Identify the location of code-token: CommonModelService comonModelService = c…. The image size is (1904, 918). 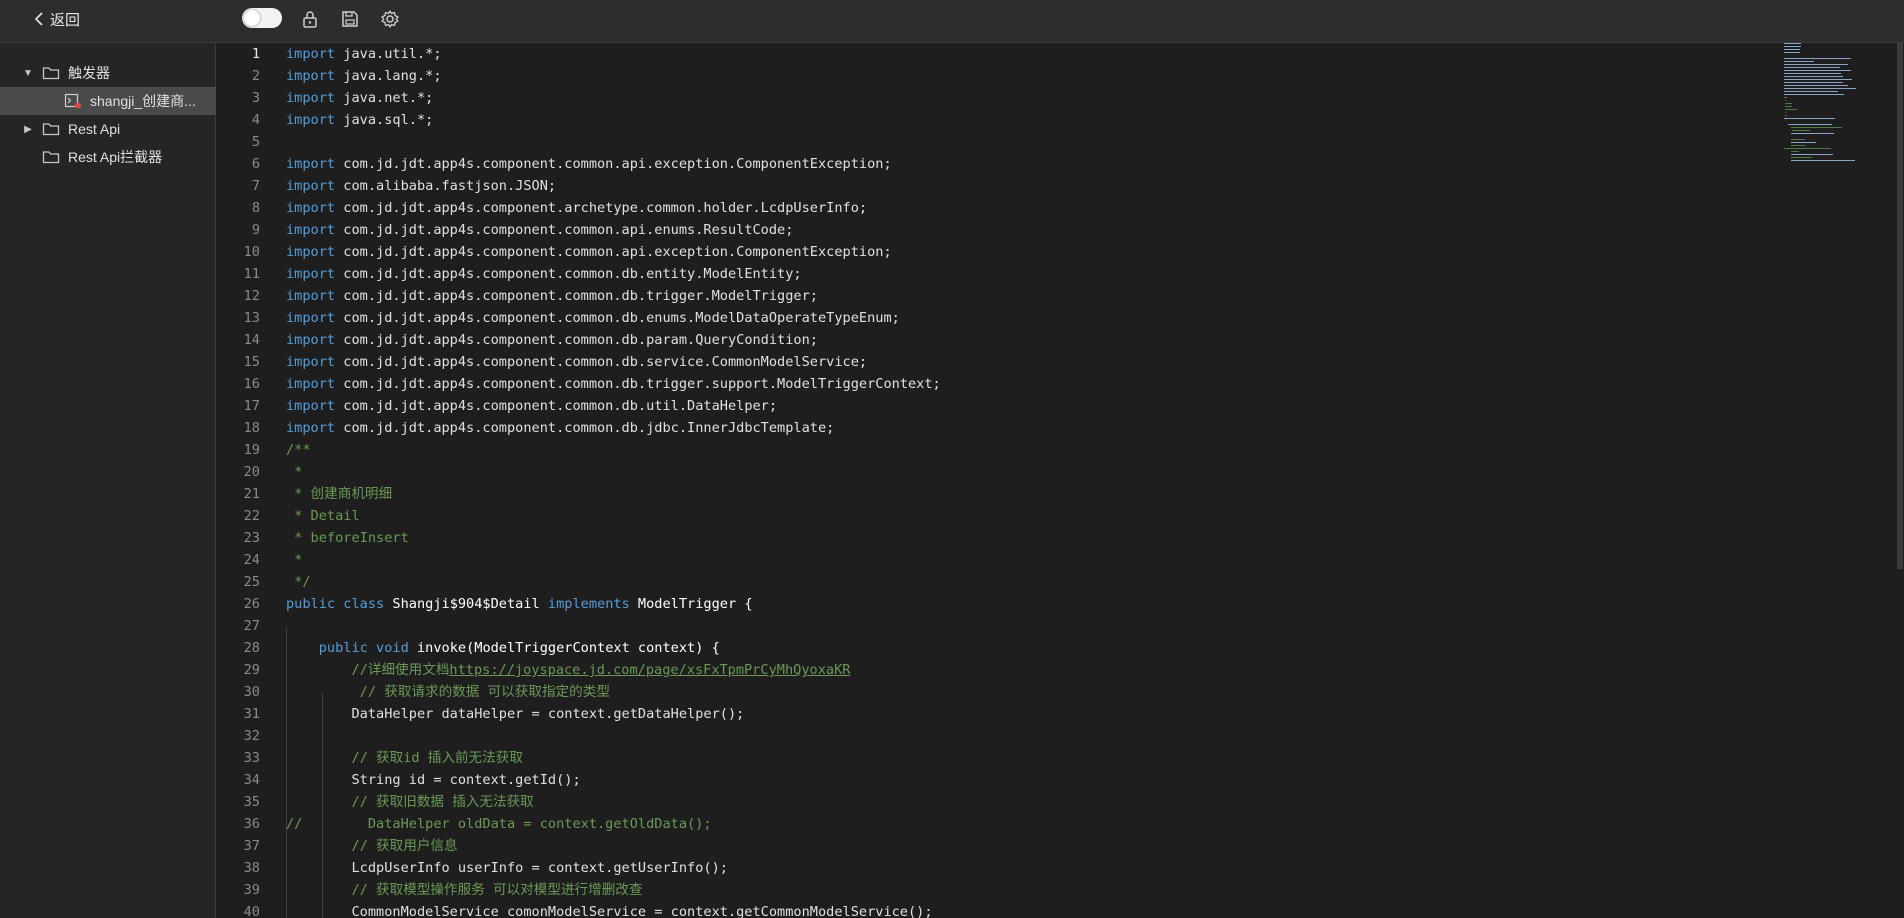
(609, 911).